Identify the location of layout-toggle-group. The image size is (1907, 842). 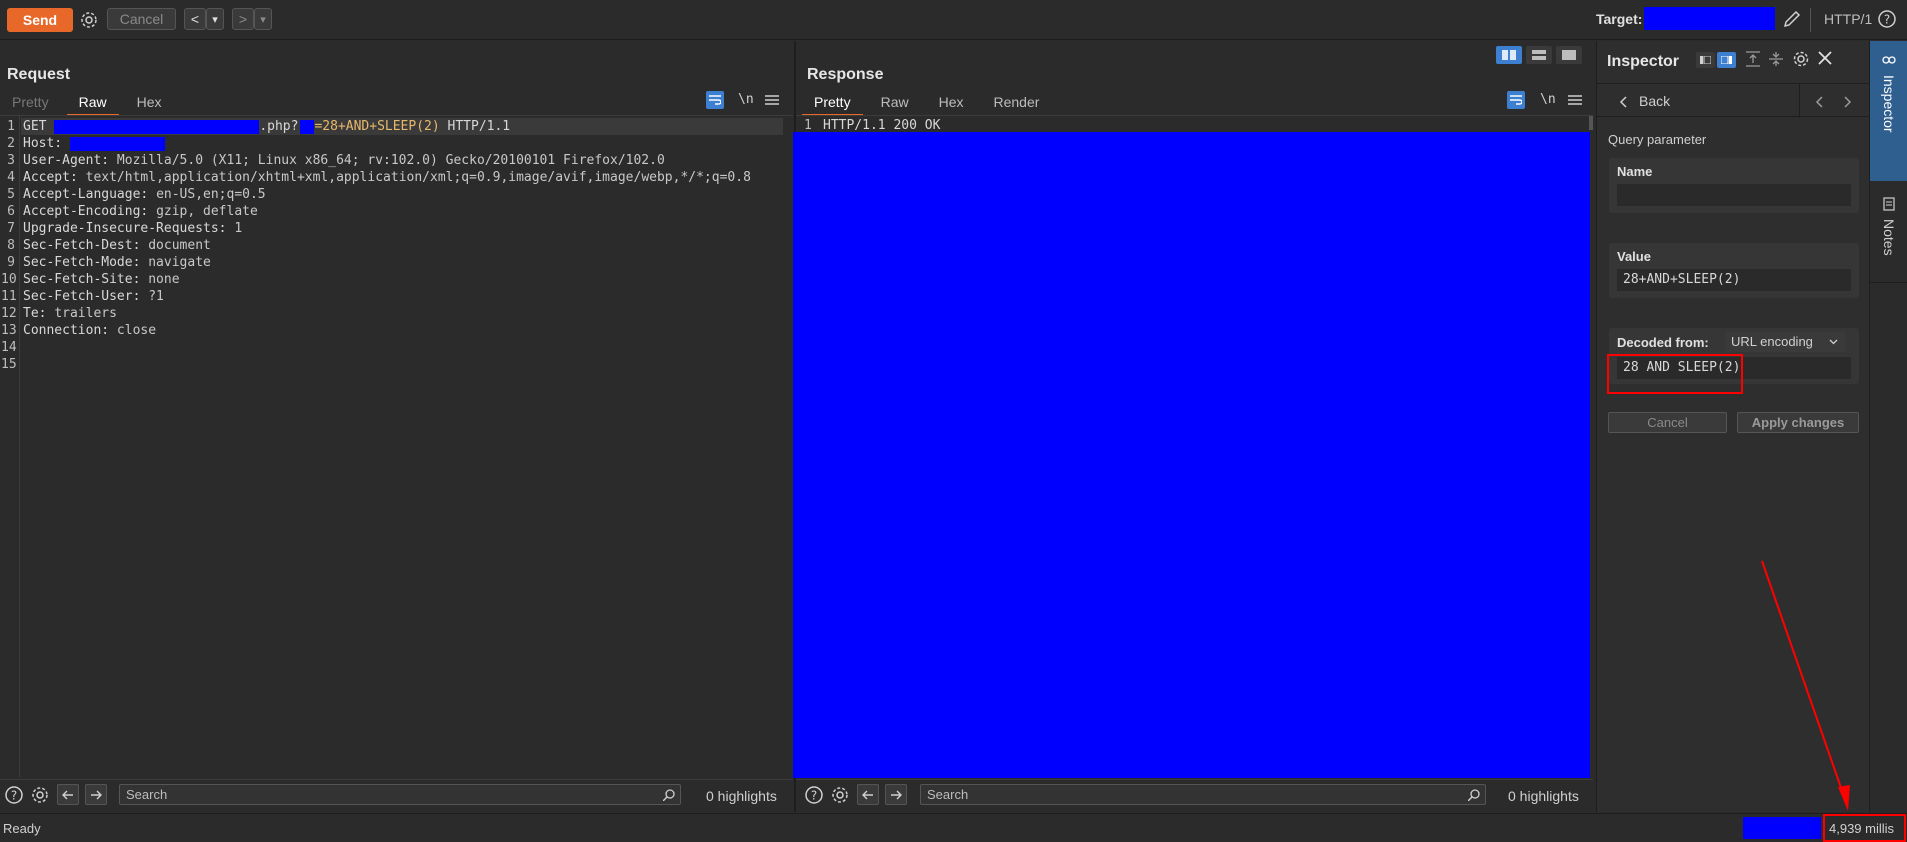
(1539, 55).